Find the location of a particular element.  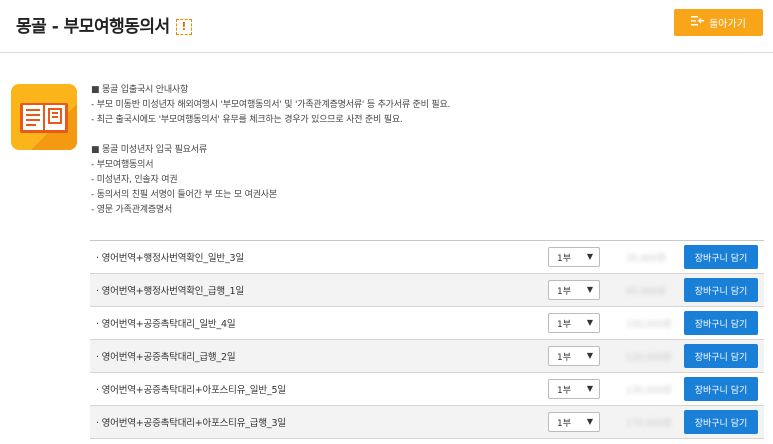

product-name: · 영어번역+공증촉탁대리+아포스티유_급행_3일 is located at coordinates (191, 423).